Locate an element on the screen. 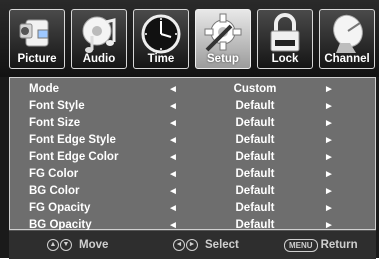 The width and height of the screenshot is (379, 259). tab-channel: Channel is located at coordinates (347, 39).